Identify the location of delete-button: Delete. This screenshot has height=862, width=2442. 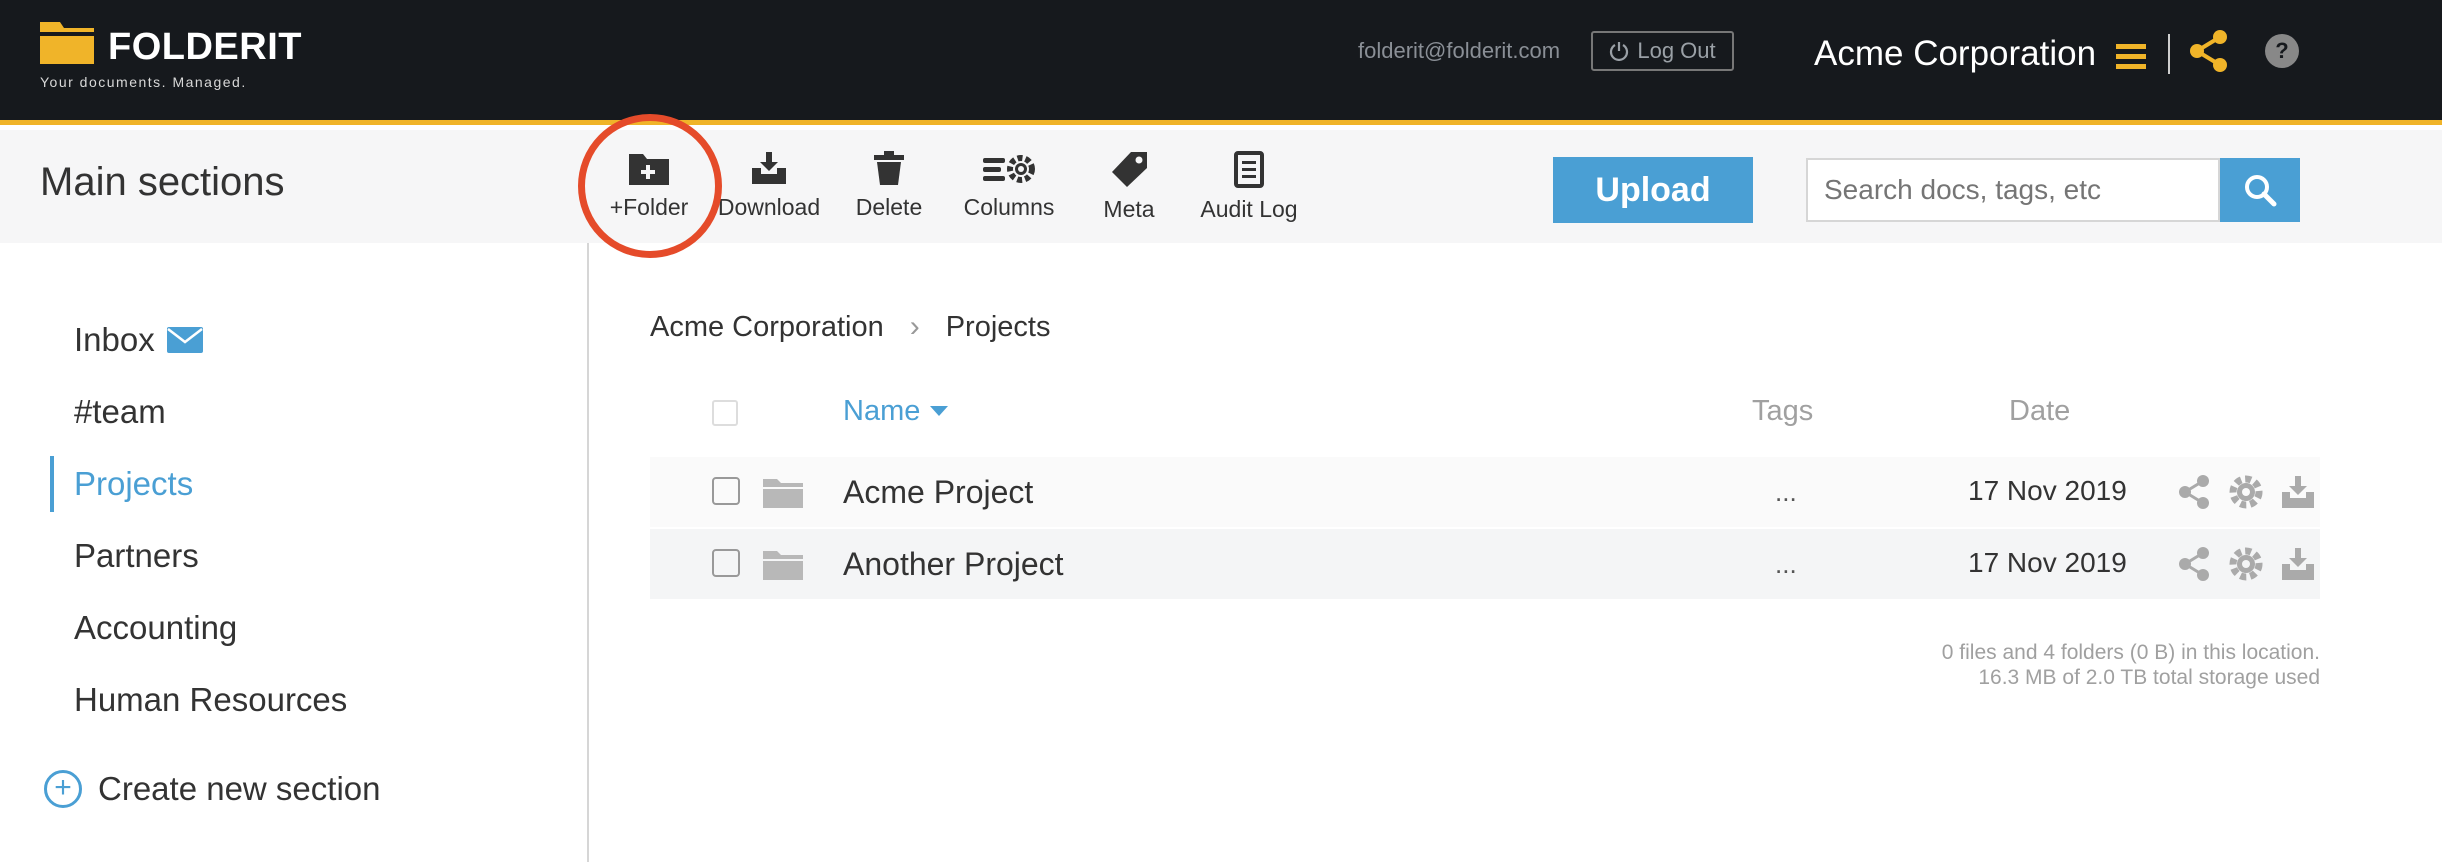
(889, 185).